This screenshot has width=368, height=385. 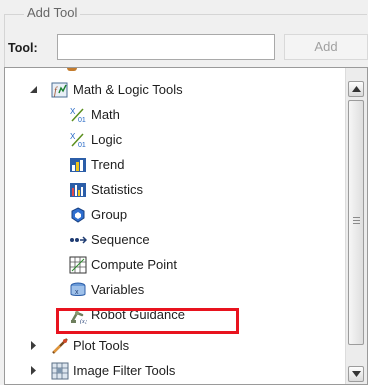 What do you see at coordinates (60, 371) in the screenshot?
I see `image-filter-icon` at bounding box center [60, 371].